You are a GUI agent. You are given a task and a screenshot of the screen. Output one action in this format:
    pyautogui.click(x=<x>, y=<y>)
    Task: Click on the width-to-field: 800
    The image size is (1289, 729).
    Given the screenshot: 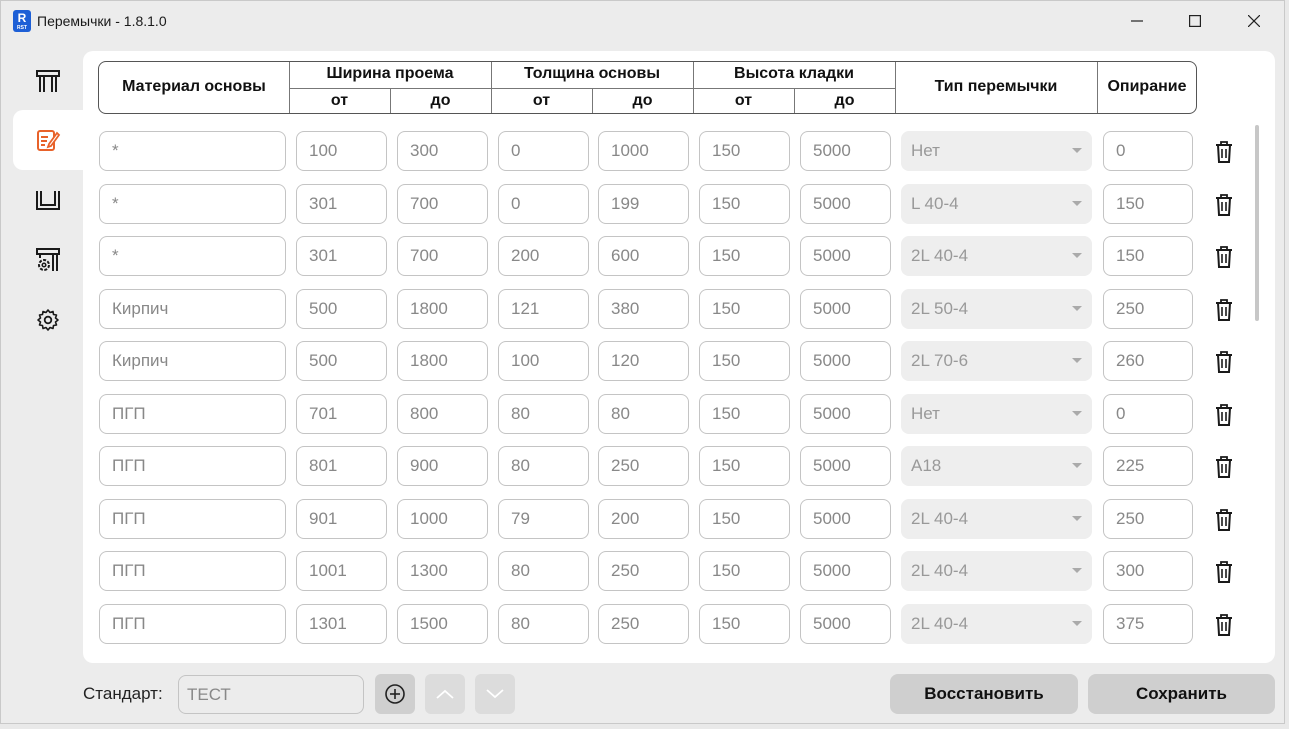 What is the action you would take?
    pyautogui.click(x=442, y=413)
    